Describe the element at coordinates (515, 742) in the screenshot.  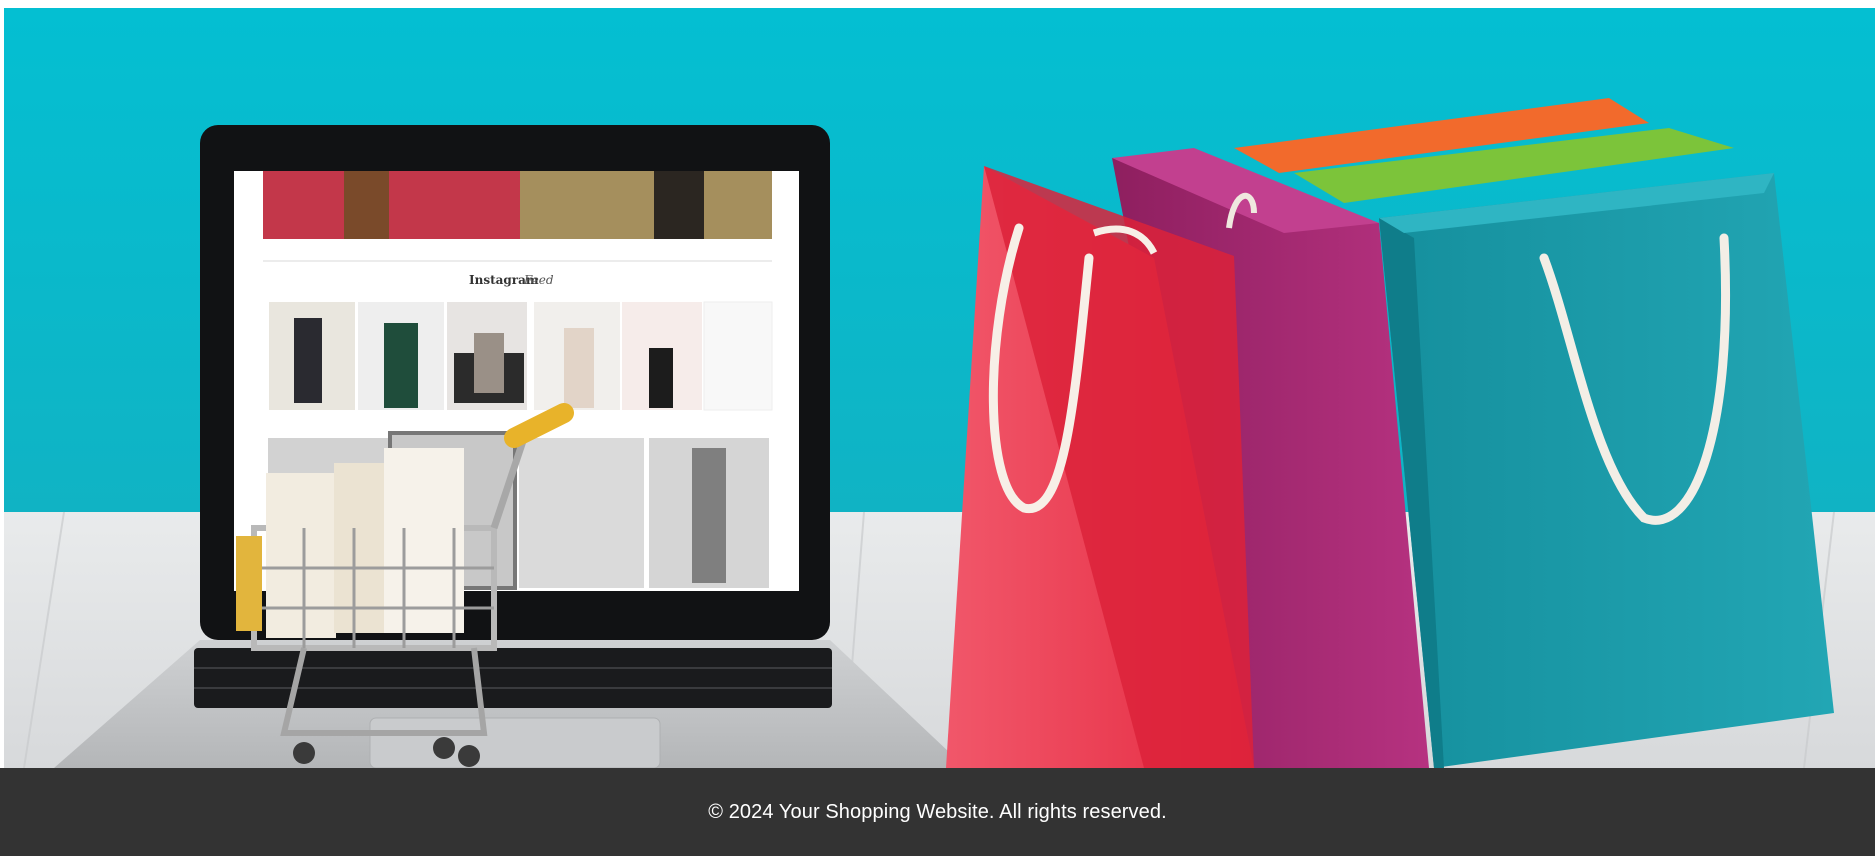
I see `laptop-trackpad` at that location.